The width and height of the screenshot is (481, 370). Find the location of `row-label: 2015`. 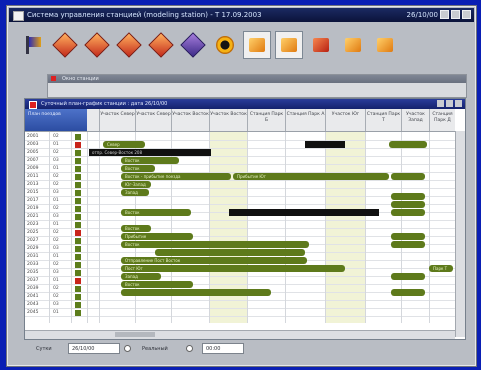

row-label: 2015 is located at coordinates (38, 192).